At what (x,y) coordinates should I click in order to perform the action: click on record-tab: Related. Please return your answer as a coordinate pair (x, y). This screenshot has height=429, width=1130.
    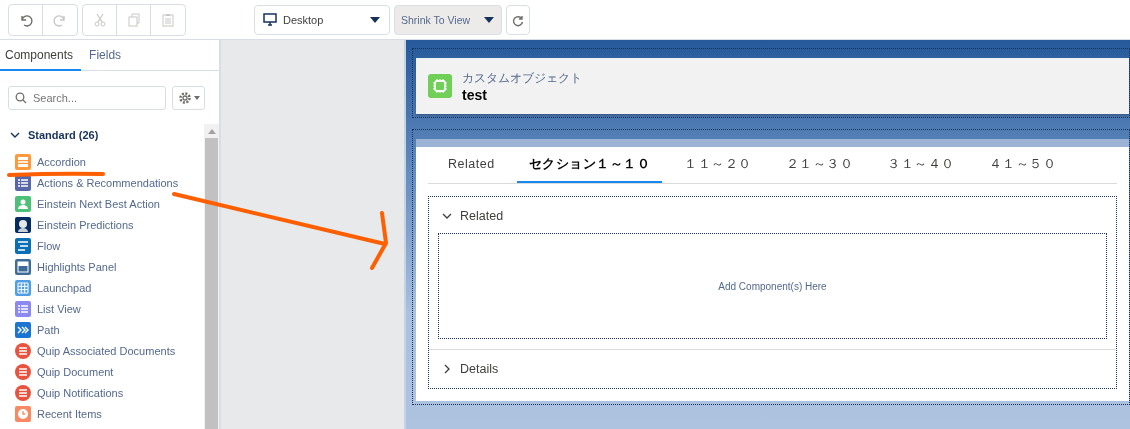
    Looking at the image, I should click on (471, 165).